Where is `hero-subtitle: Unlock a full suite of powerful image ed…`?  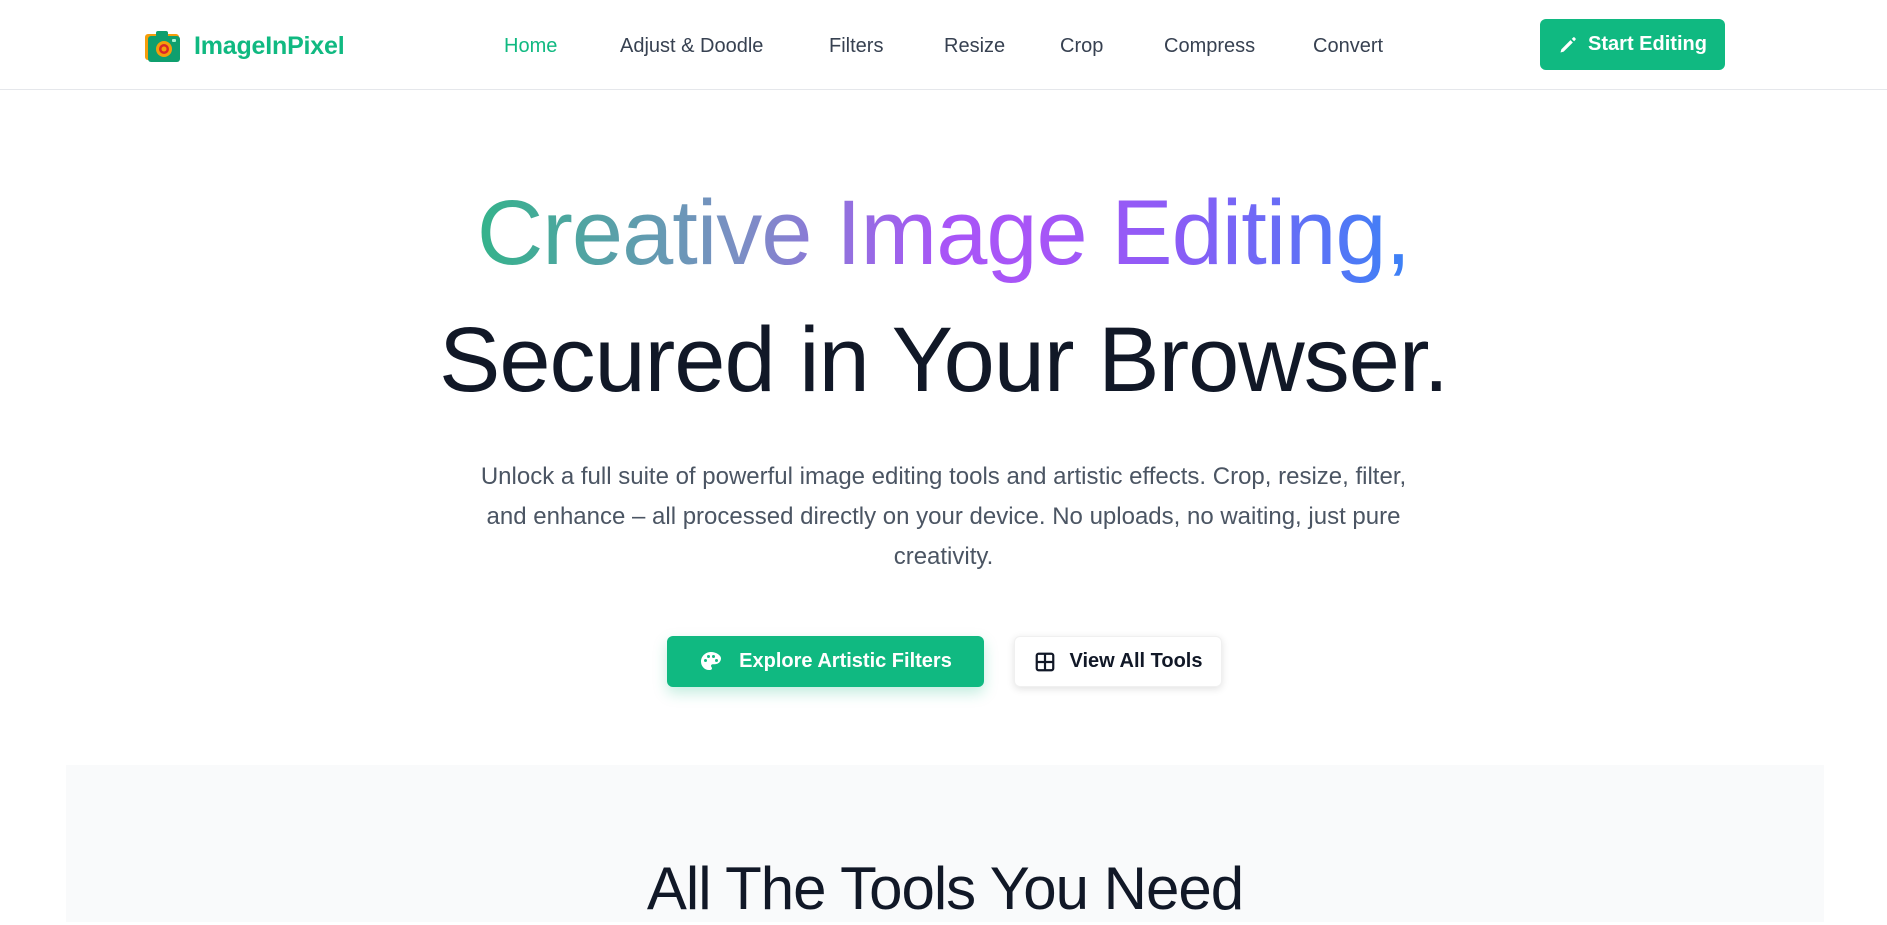
hero-subtitle: Unlock a full suite of powerful image ed… is located at coordinates (943, 516).